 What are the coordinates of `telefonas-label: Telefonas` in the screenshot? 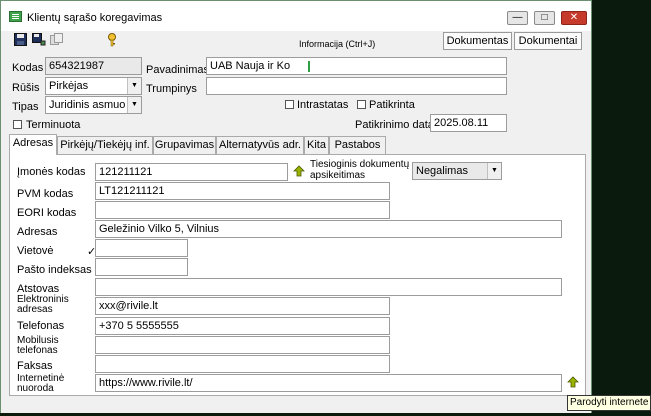 It's located at (41, 326).